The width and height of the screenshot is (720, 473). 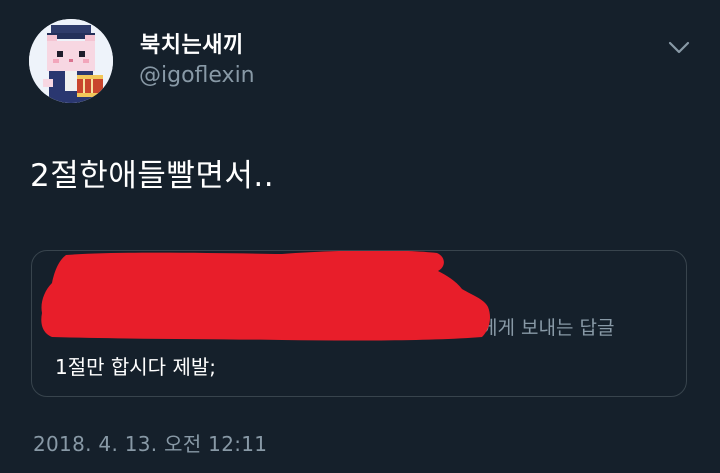 What do you see at coordinates (192, 43) in the screenshot?
I see `author-display-name: 북치는새끼` at bounding box center [192, 43].